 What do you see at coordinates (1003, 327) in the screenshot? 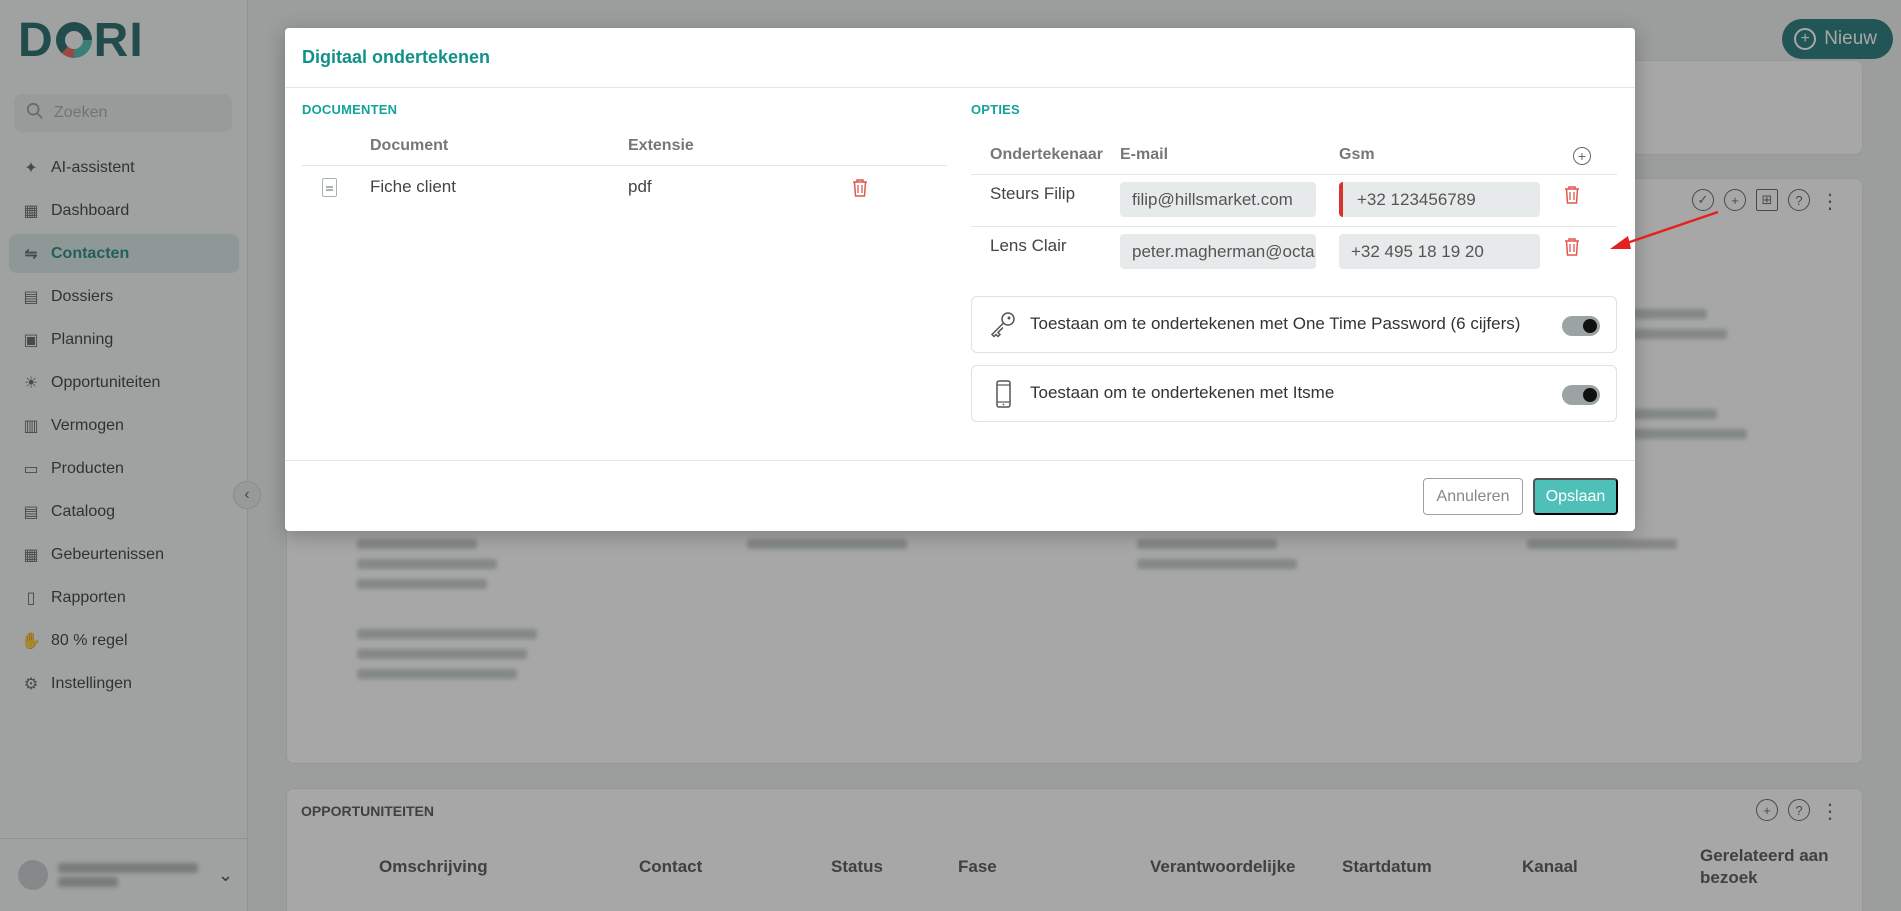
I see `key-icon` at bounding box center [1003, 327].